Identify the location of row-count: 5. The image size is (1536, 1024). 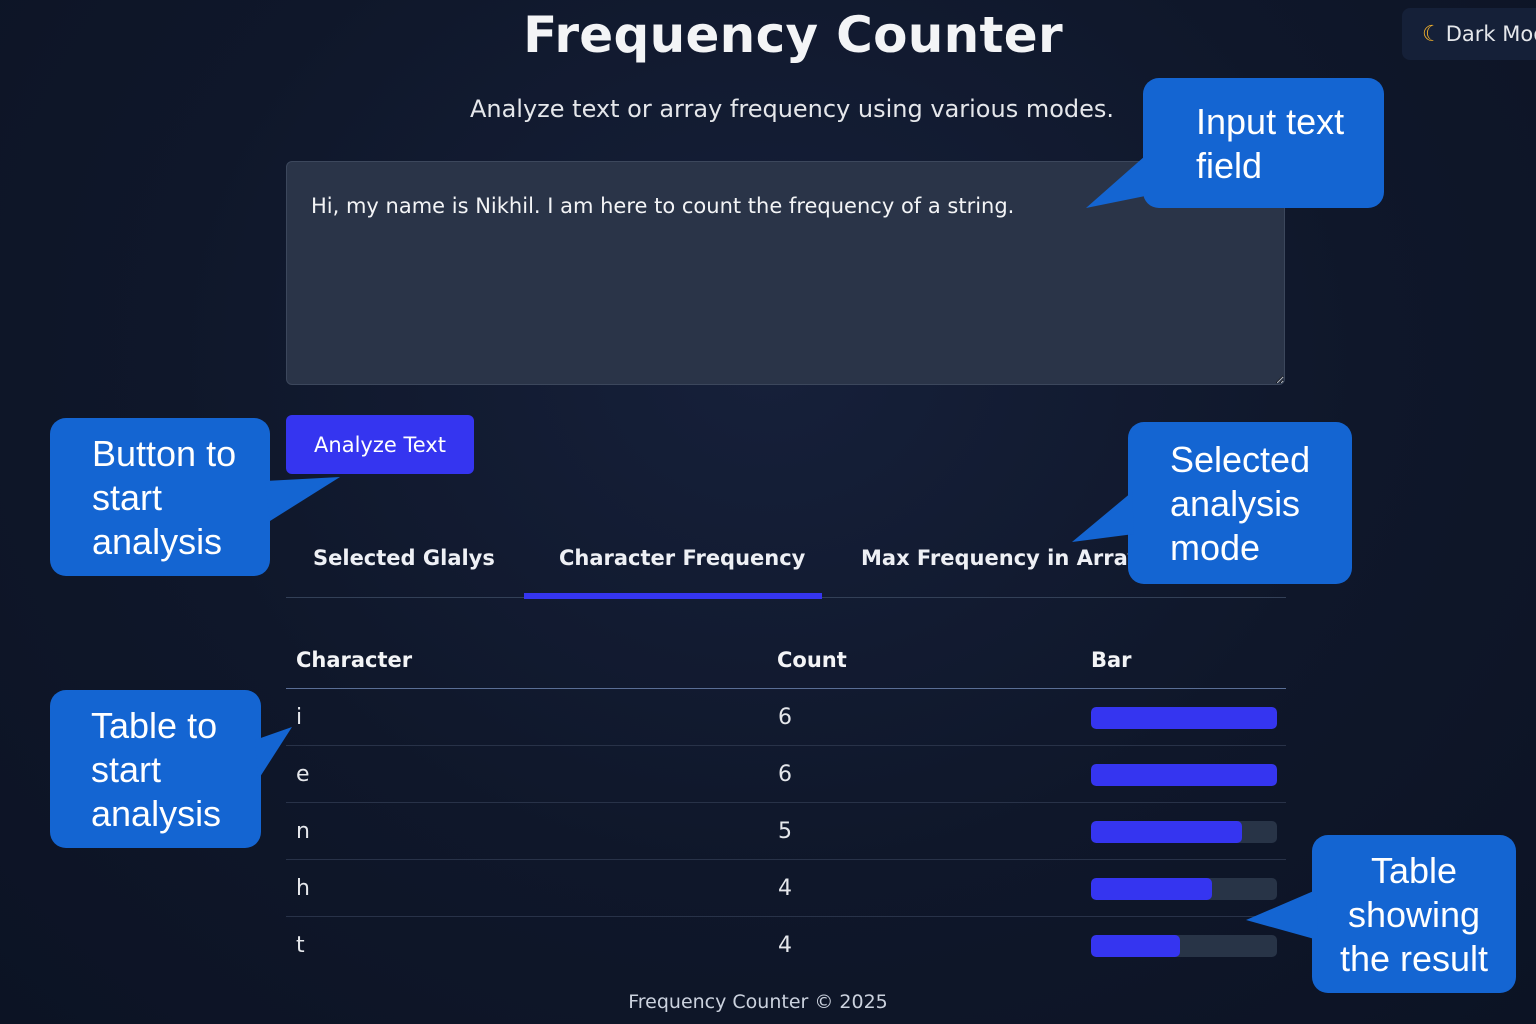
(785, 831).